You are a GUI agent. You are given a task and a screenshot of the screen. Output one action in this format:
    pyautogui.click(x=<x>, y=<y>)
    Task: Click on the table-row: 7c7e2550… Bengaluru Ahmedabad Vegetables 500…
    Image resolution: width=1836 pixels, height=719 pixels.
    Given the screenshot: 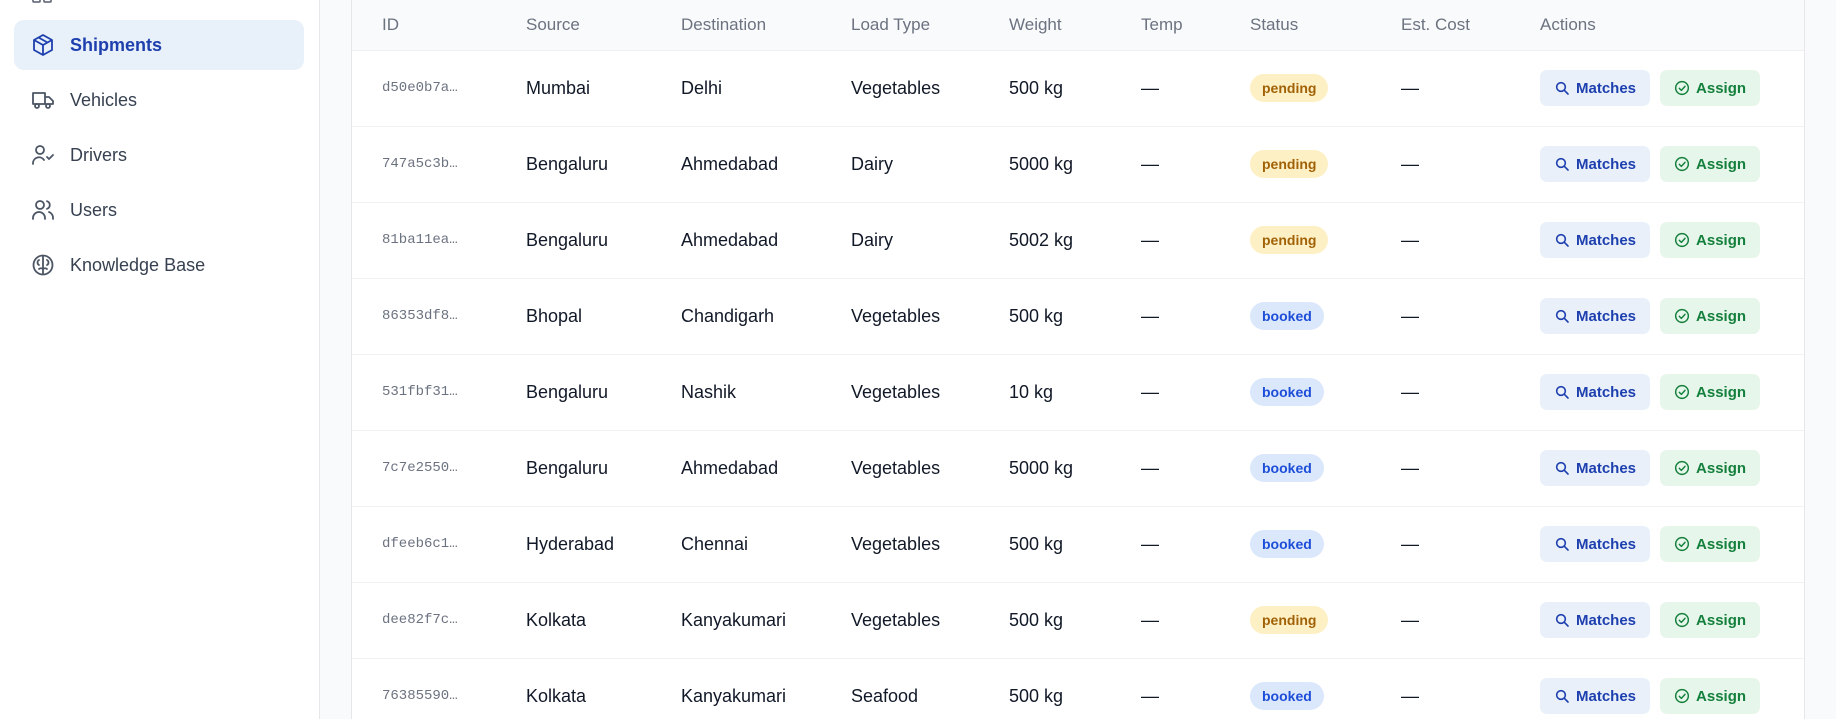 What is the action you would take?
    pyautogui.click(x=1078, y=468)
    